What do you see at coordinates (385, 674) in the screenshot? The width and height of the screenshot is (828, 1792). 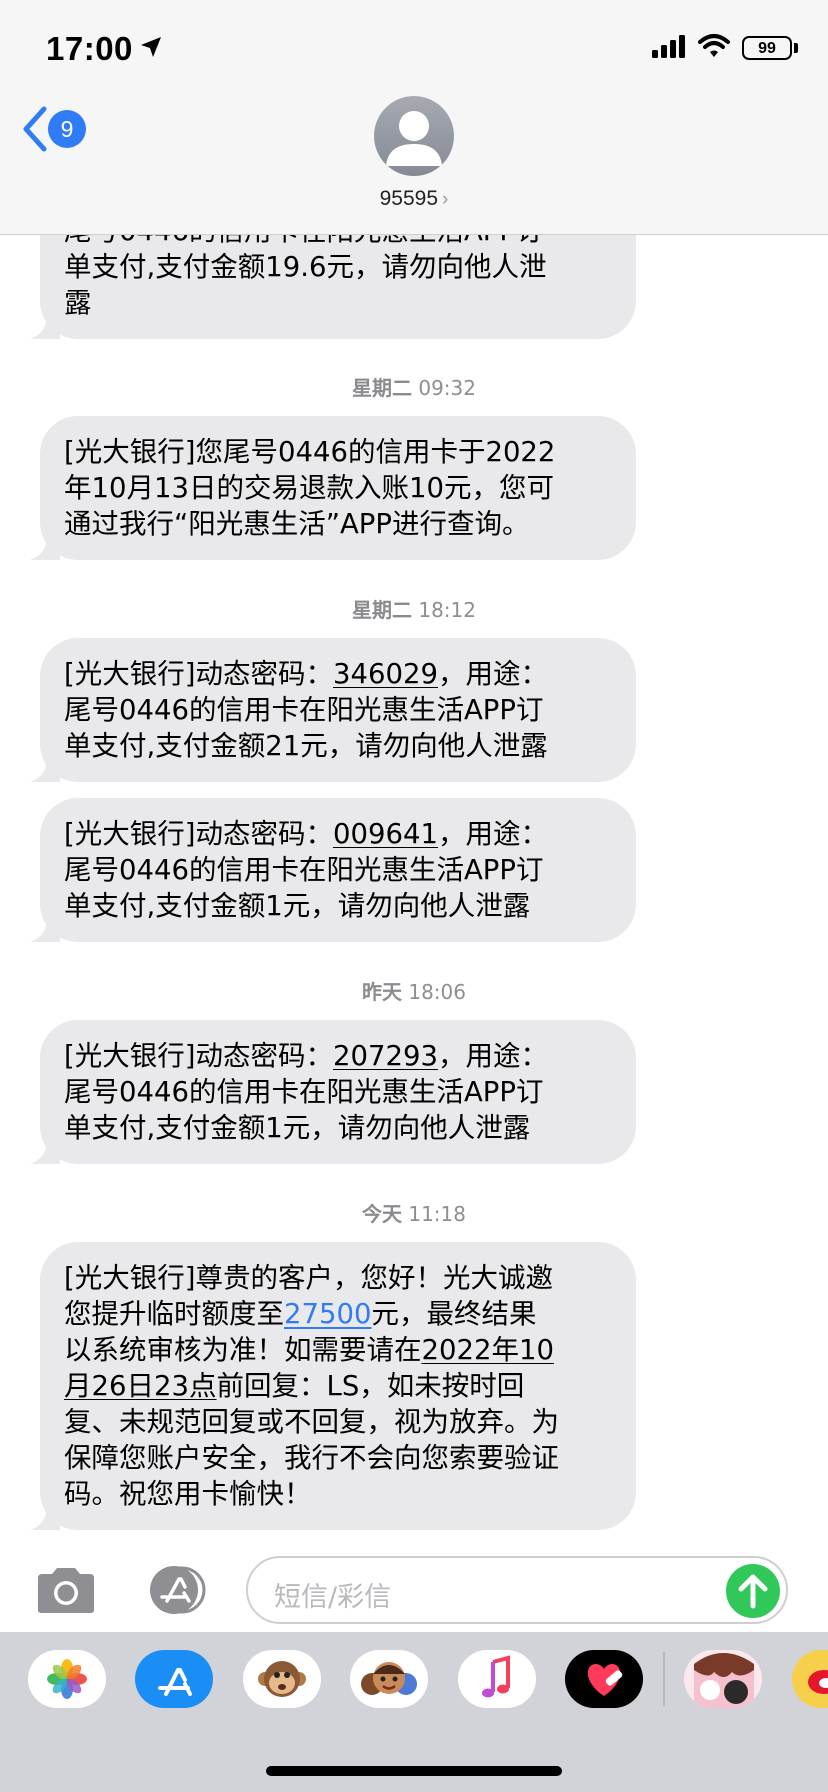 I see `verification-code: 346029` at bounding box center [385, 674].